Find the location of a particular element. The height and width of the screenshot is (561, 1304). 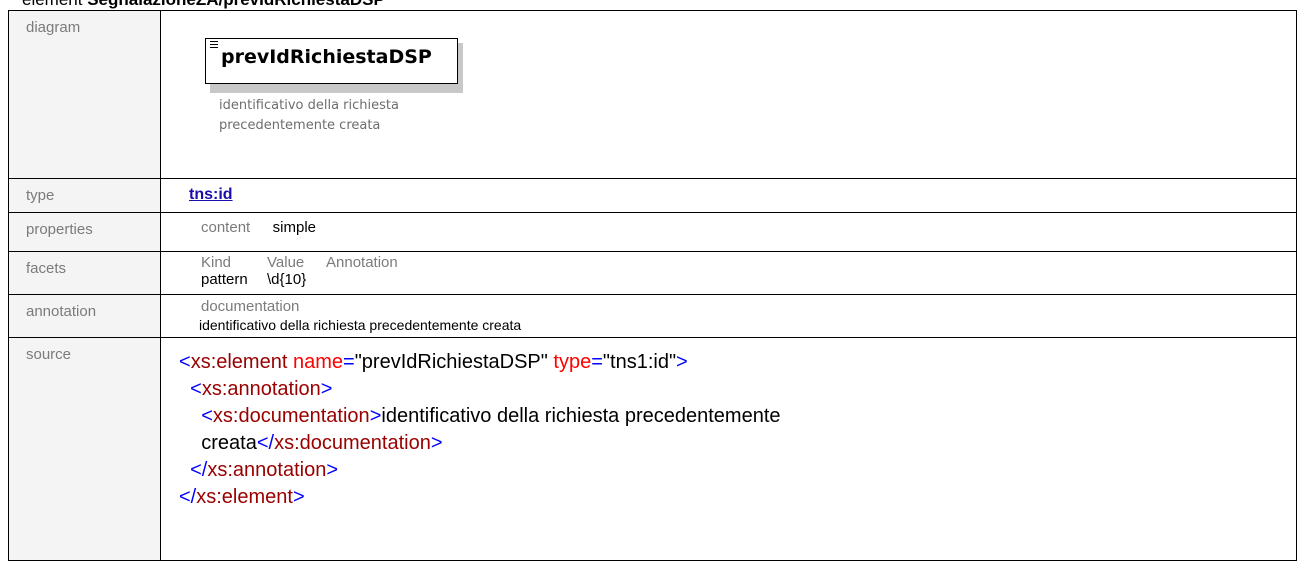

element-content-icon is located at coordinates (214, 45).